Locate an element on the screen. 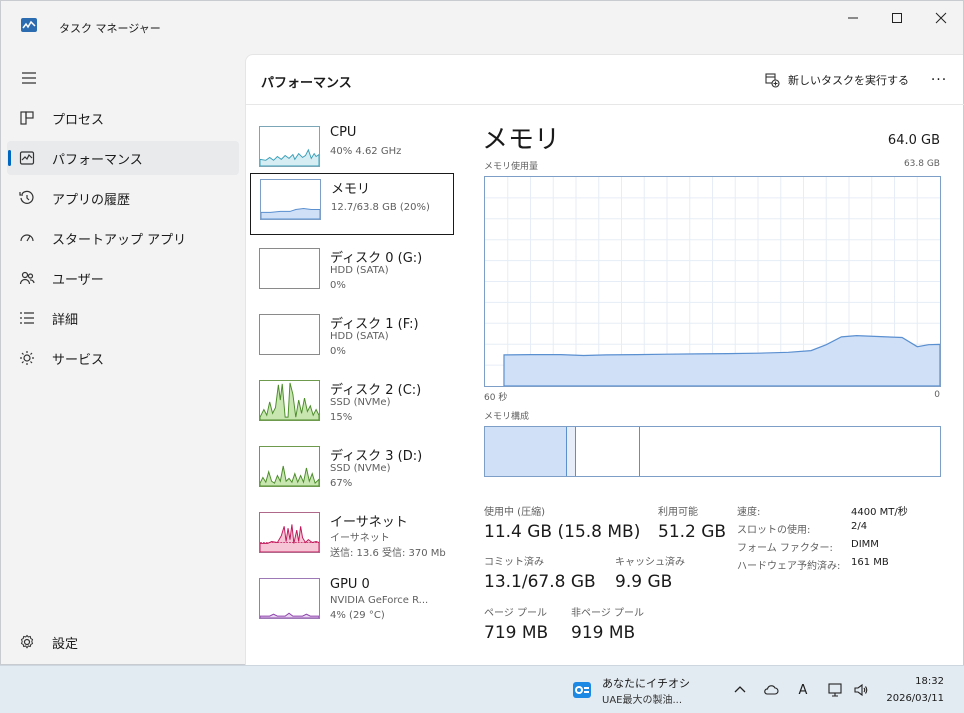 This screenshot has width=964, height=713. run-new-task-button: 新しいタスクを実行する is located at coordinates (836, 80).